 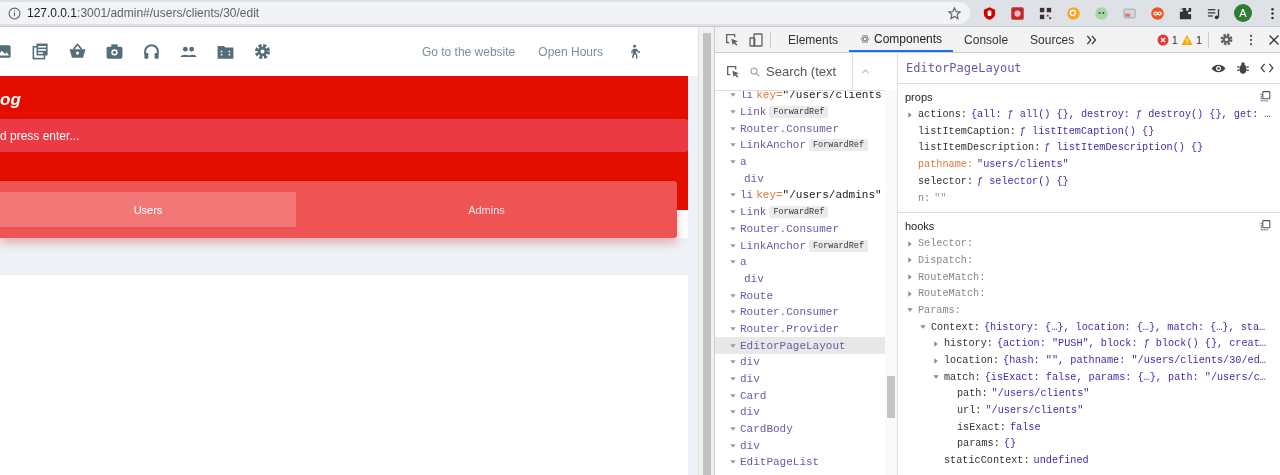 I want to click on component-name: Router.Provider, so click(x=790, y=328).